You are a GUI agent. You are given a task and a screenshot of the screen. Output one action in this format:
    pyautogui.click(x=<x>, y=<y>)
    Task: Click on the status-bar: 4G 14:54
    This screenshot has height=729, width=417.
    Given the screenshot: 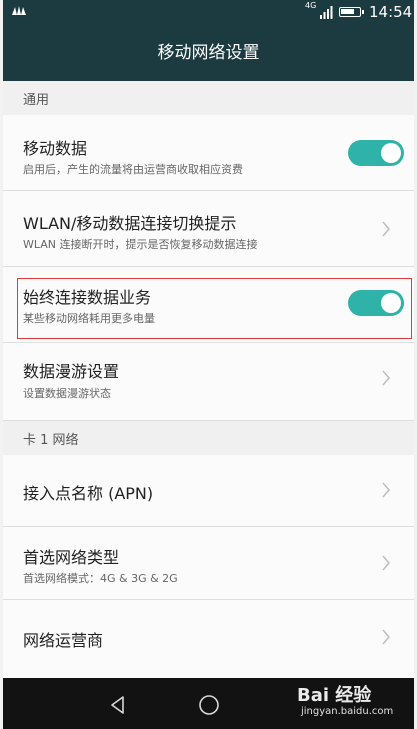 What is the action you would take?
    pyautogui.click(x=208, y=12)
    